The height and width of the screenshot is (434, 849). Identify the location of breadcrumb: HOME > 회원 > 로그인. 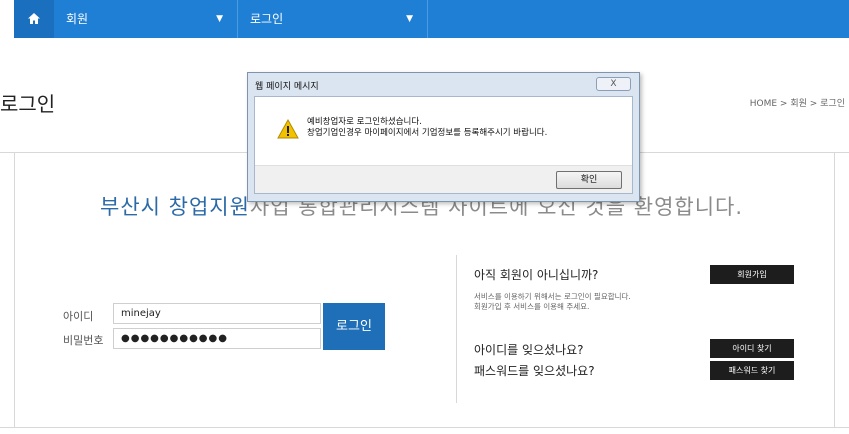
(797, 104).